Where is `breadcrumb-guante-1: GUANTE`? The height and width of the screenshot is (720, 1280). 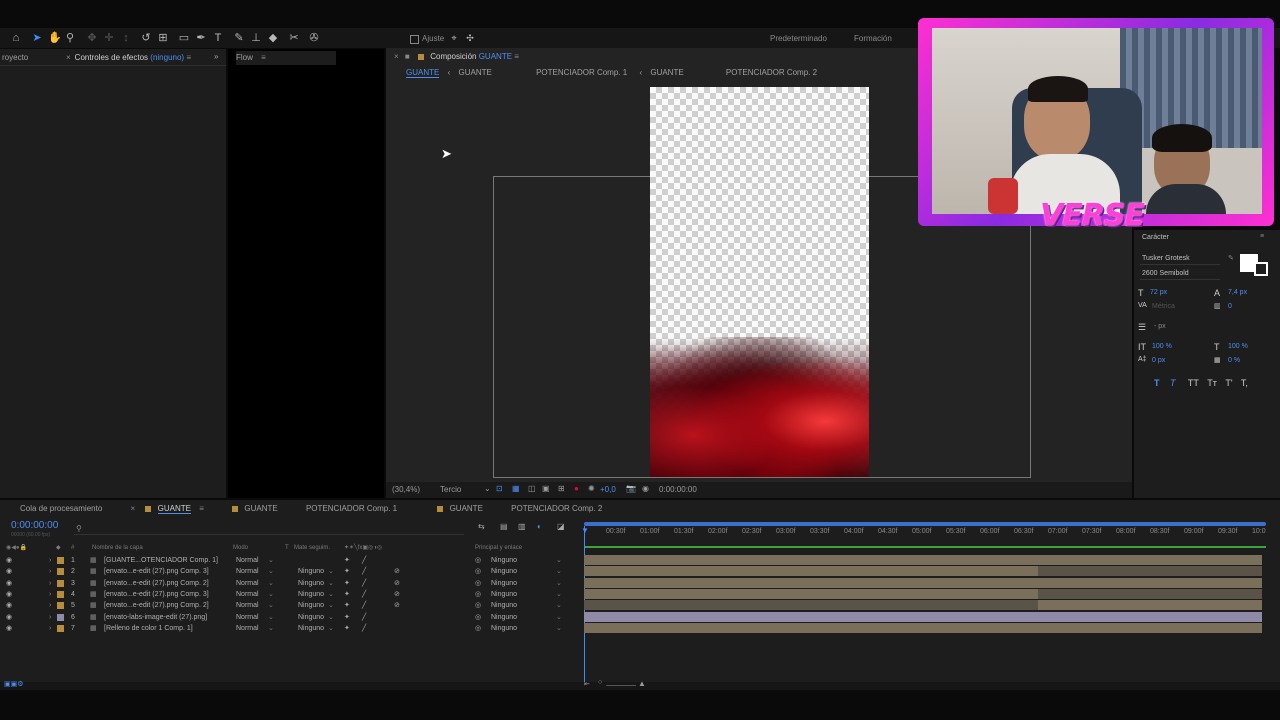 breadcrumb-guante-1: GUANTE is located at coordinates (423, 73).